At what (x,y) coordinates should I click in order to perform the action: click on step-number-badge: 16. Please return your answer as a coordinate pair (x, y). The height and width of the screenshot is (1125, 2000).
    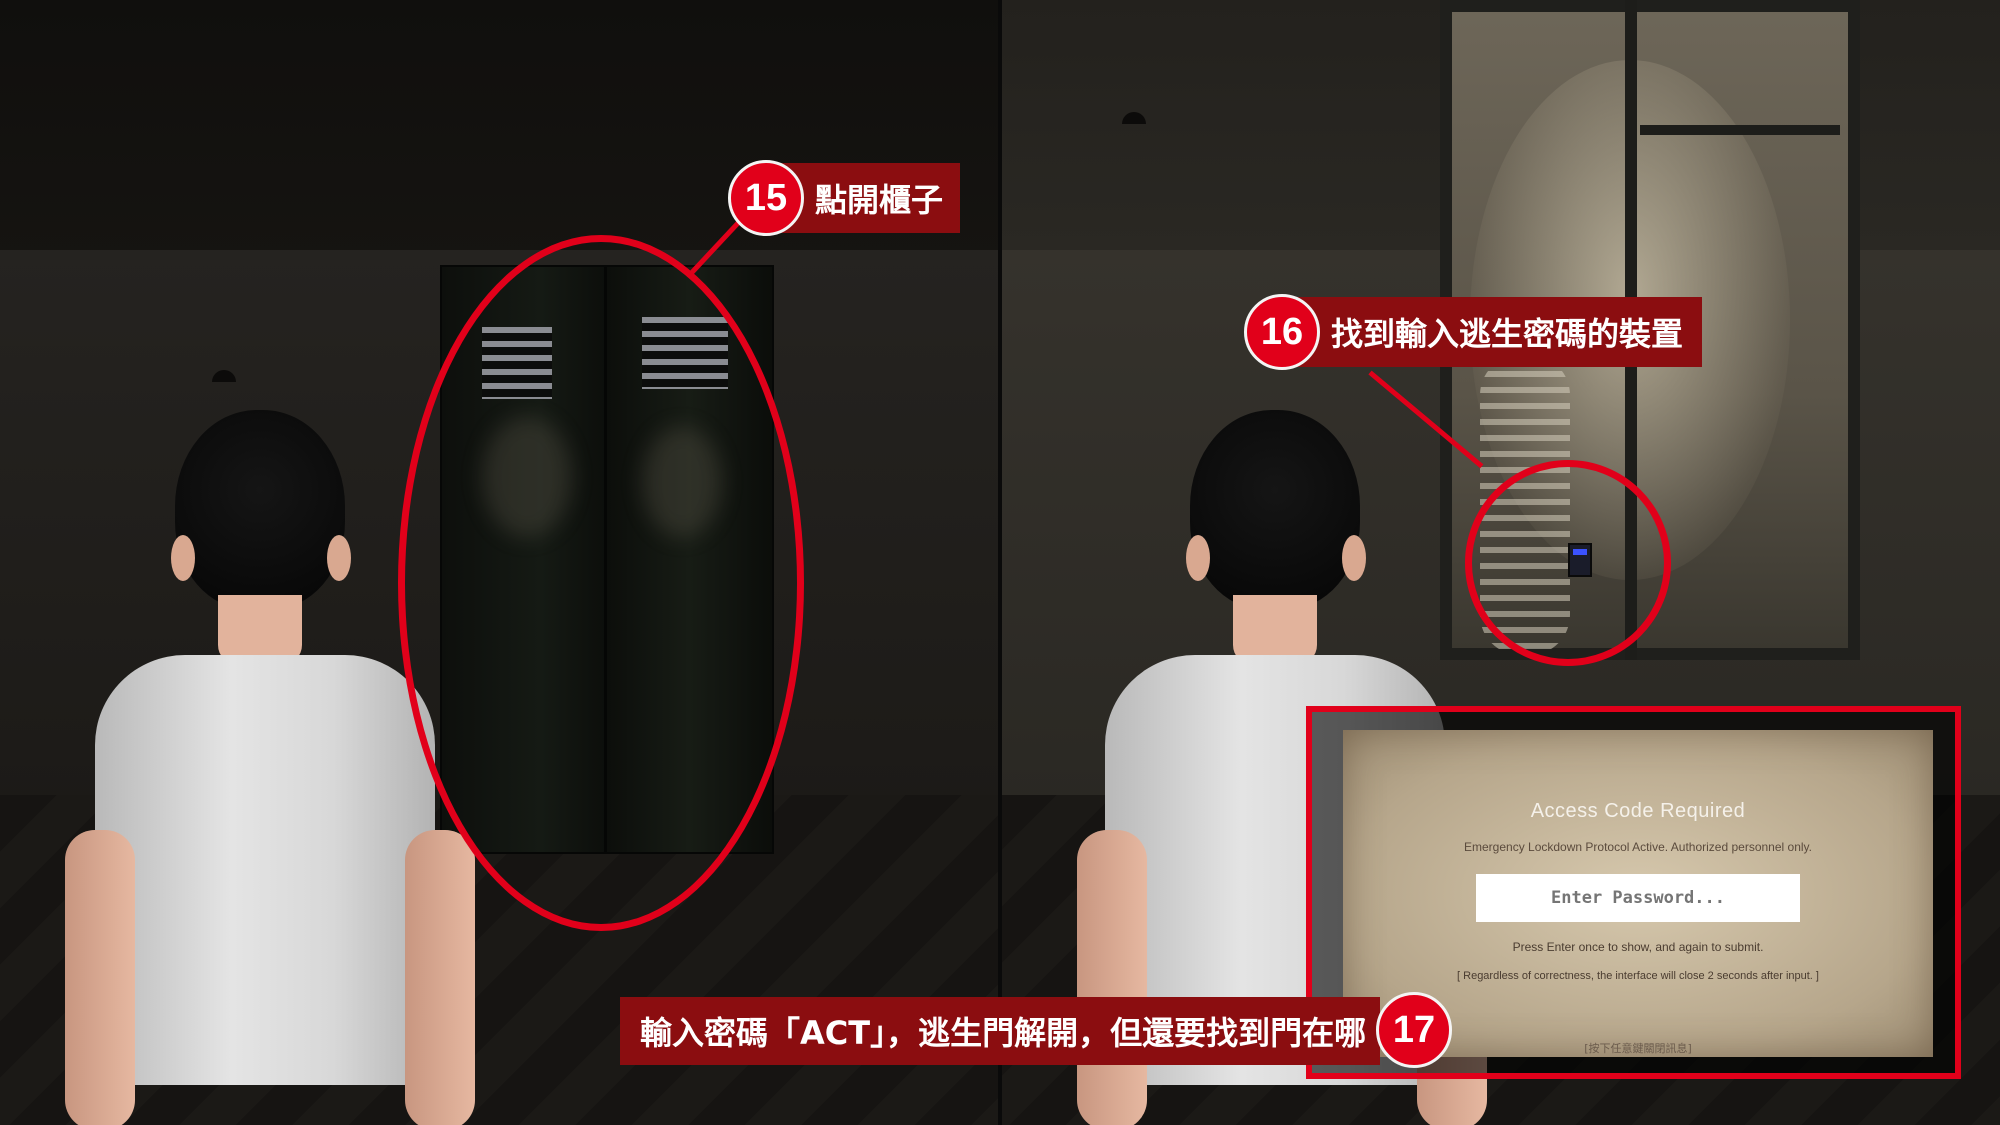
    Looking at the image, I should click on (1282, 332).